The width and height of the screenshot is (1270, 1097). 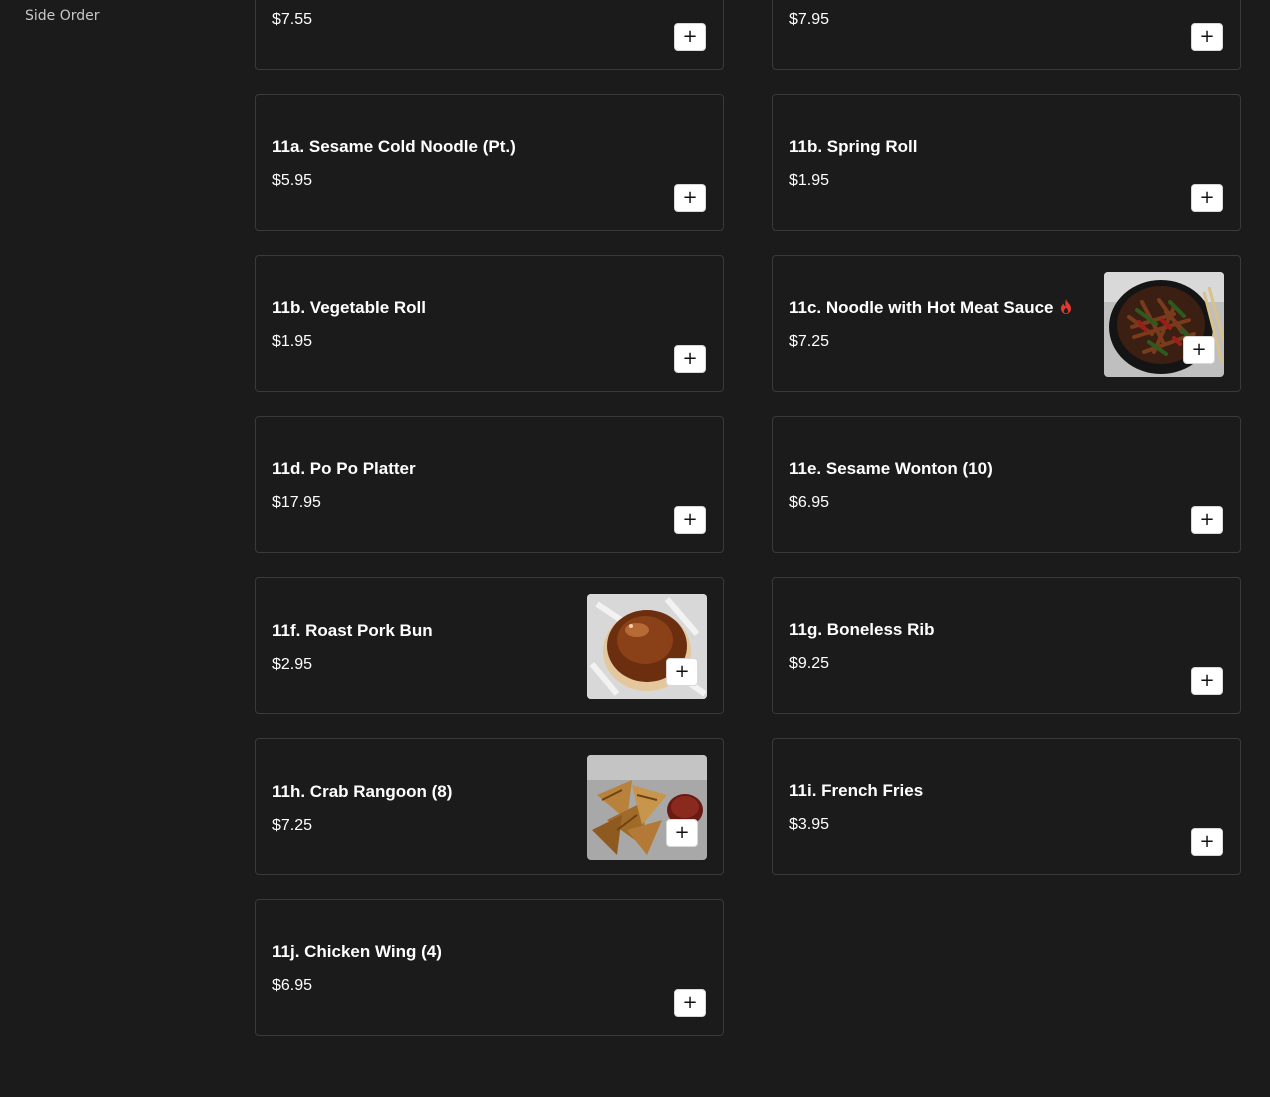 What do you see at coordinates (349, 307) in the screenshot?
I see `menu-item-name: 11b. Vegetable Roll` at bounding box center [349, 307].